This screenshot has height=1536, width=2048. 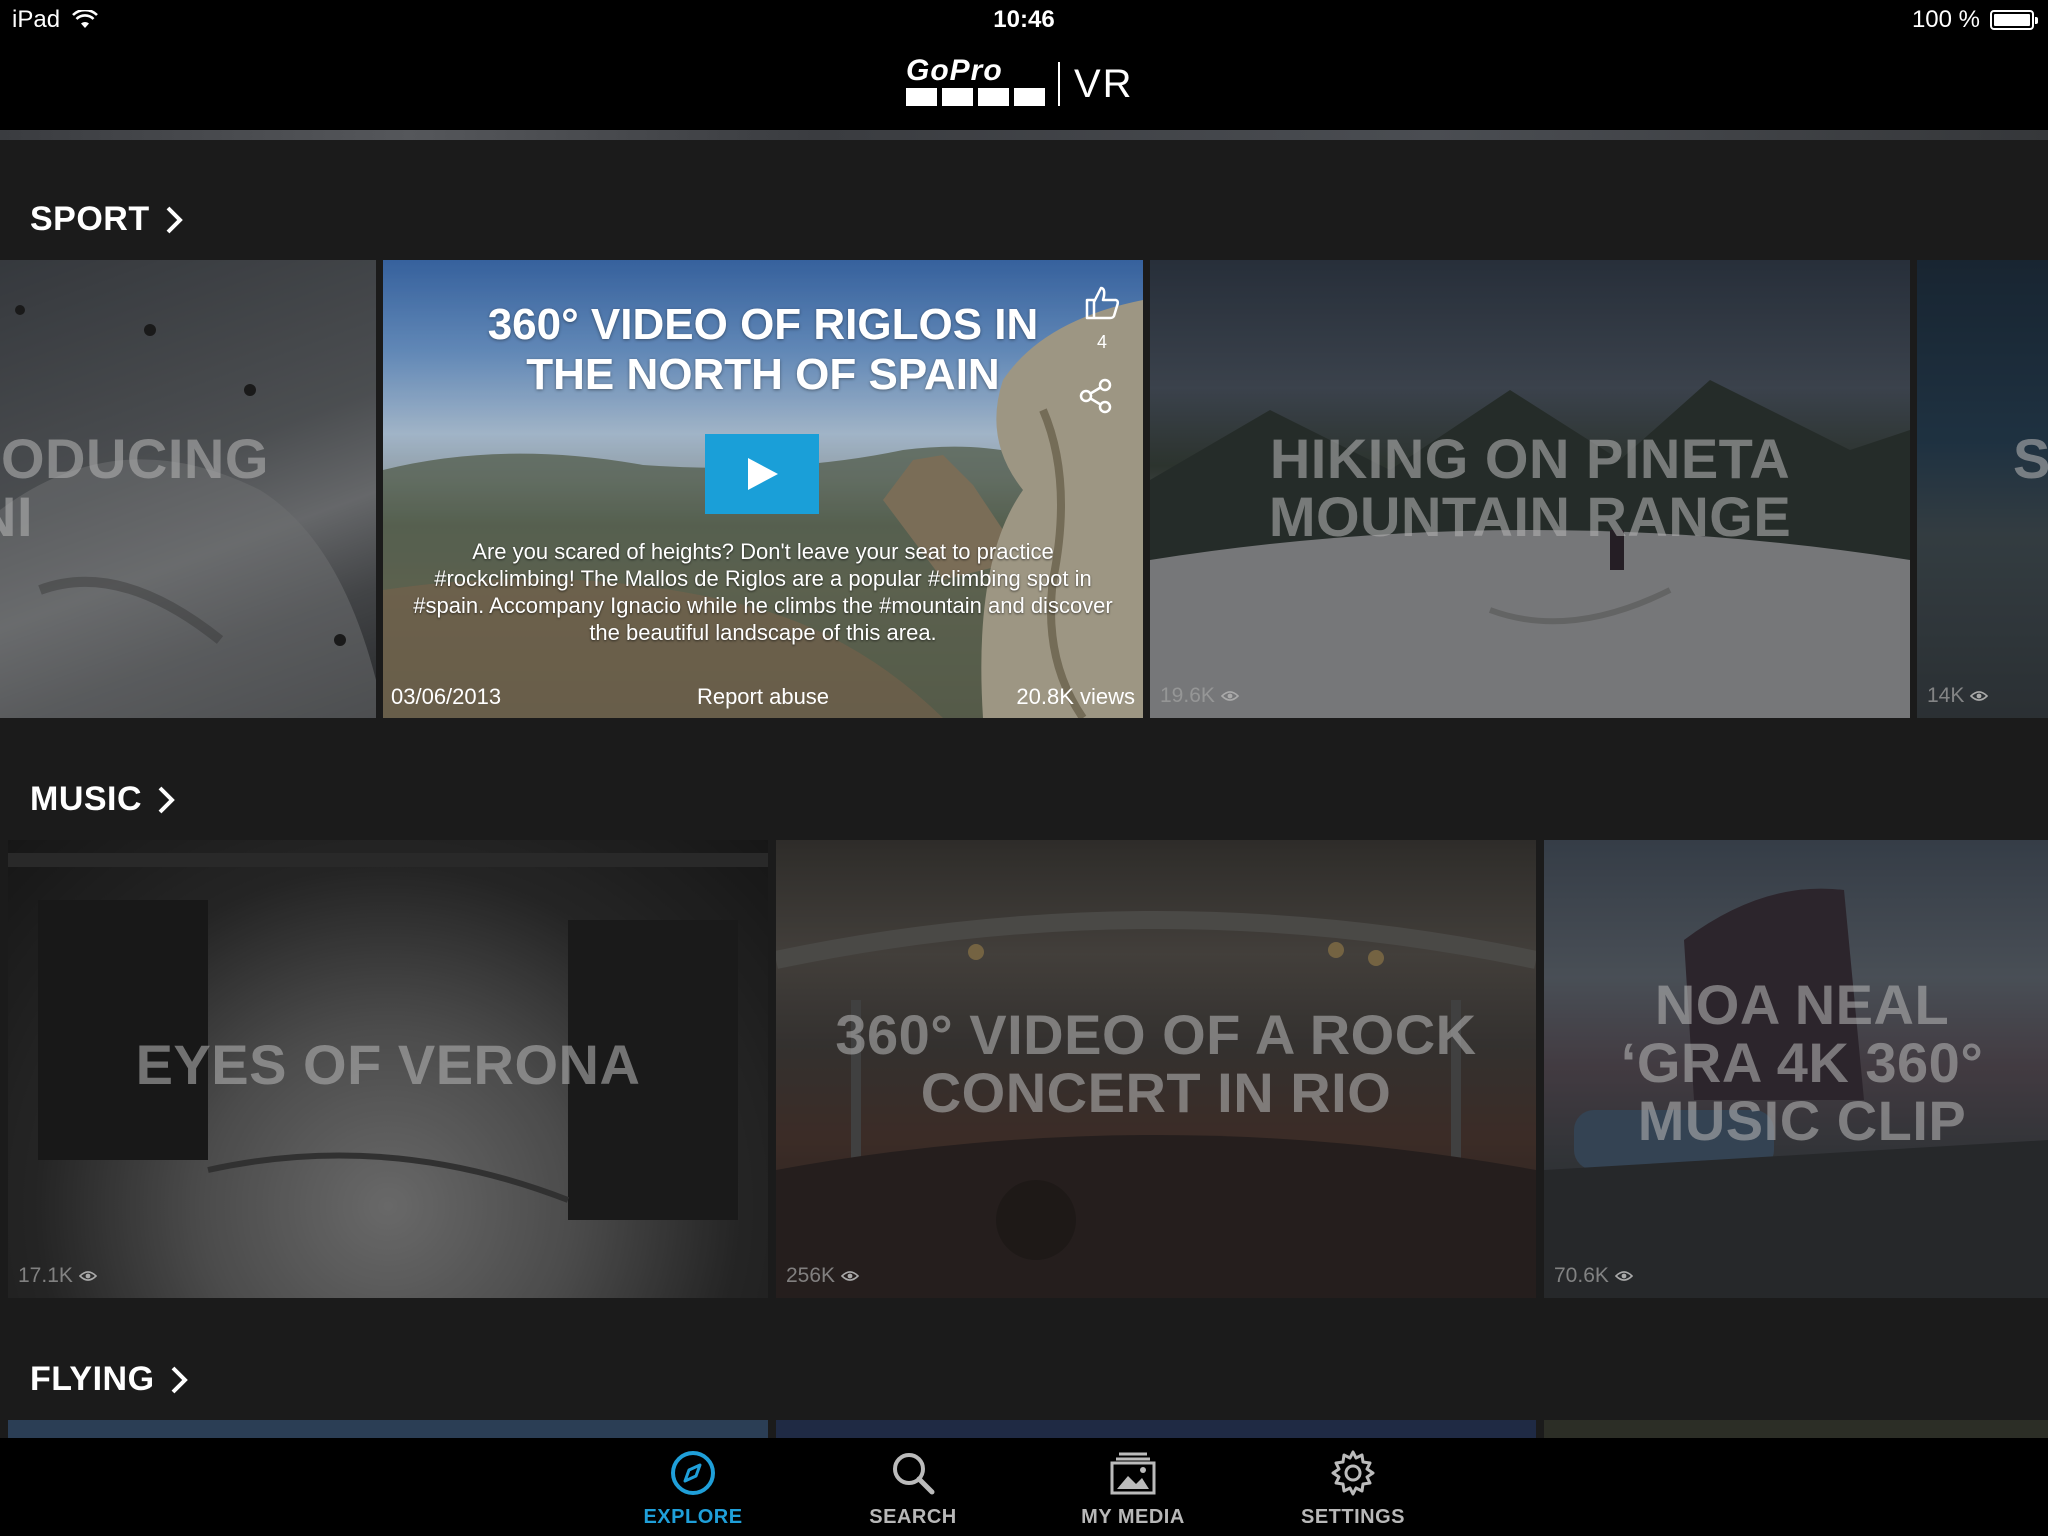 I want to click on view-count: 256K, so click(x=823, y=1276).